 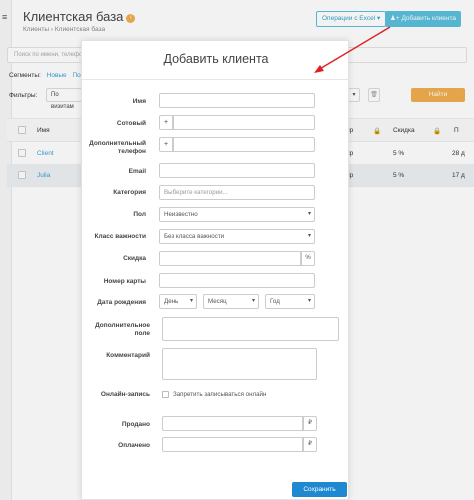 I want to click on mobile-input, so click(x=244, y=122).